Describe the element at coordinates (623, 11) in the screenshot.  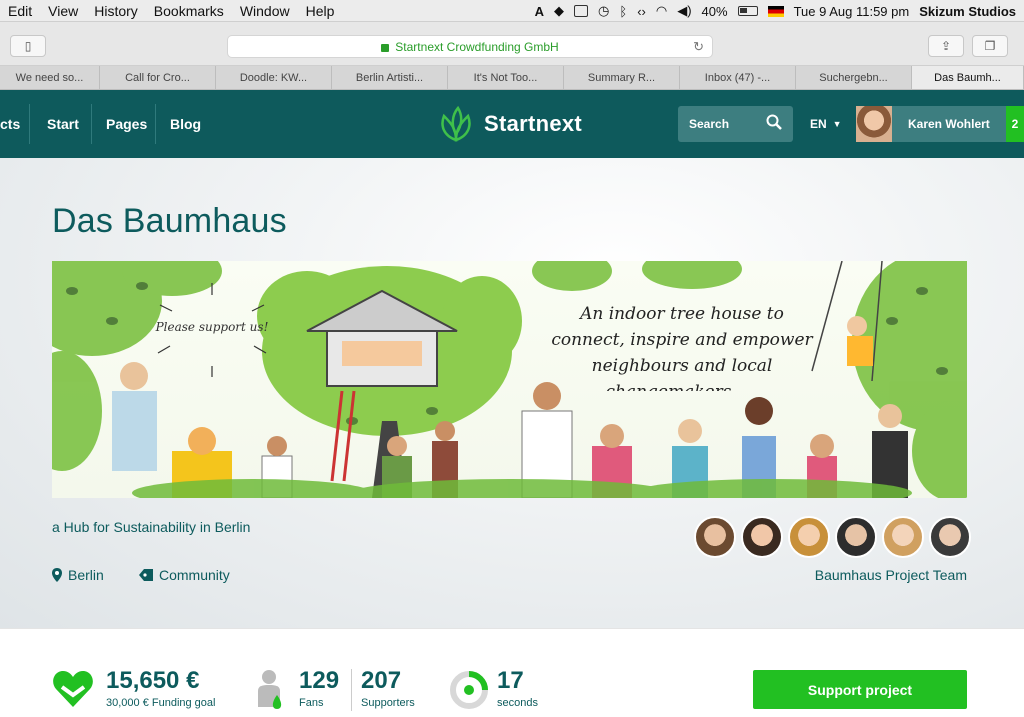
I see `bluetooth-icon: ᛒ` at that location.